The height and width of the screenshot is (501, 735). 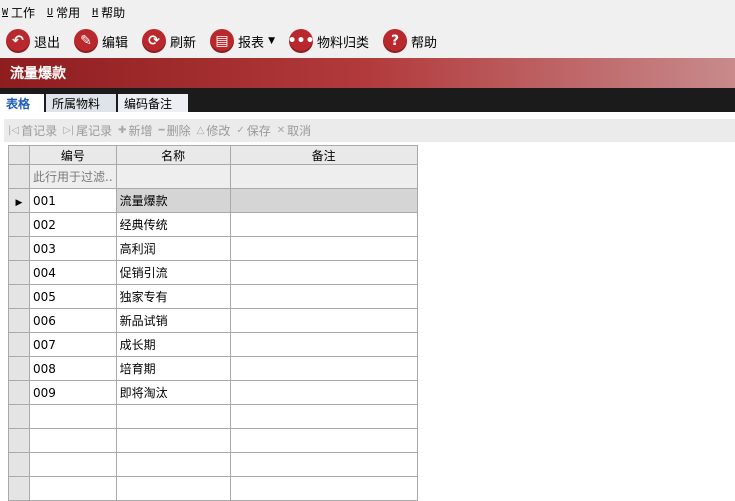 What do you see at coordinates (73, 272) in the screenshot?
I see `cell-code: 004` at bounding box center [73, 272].